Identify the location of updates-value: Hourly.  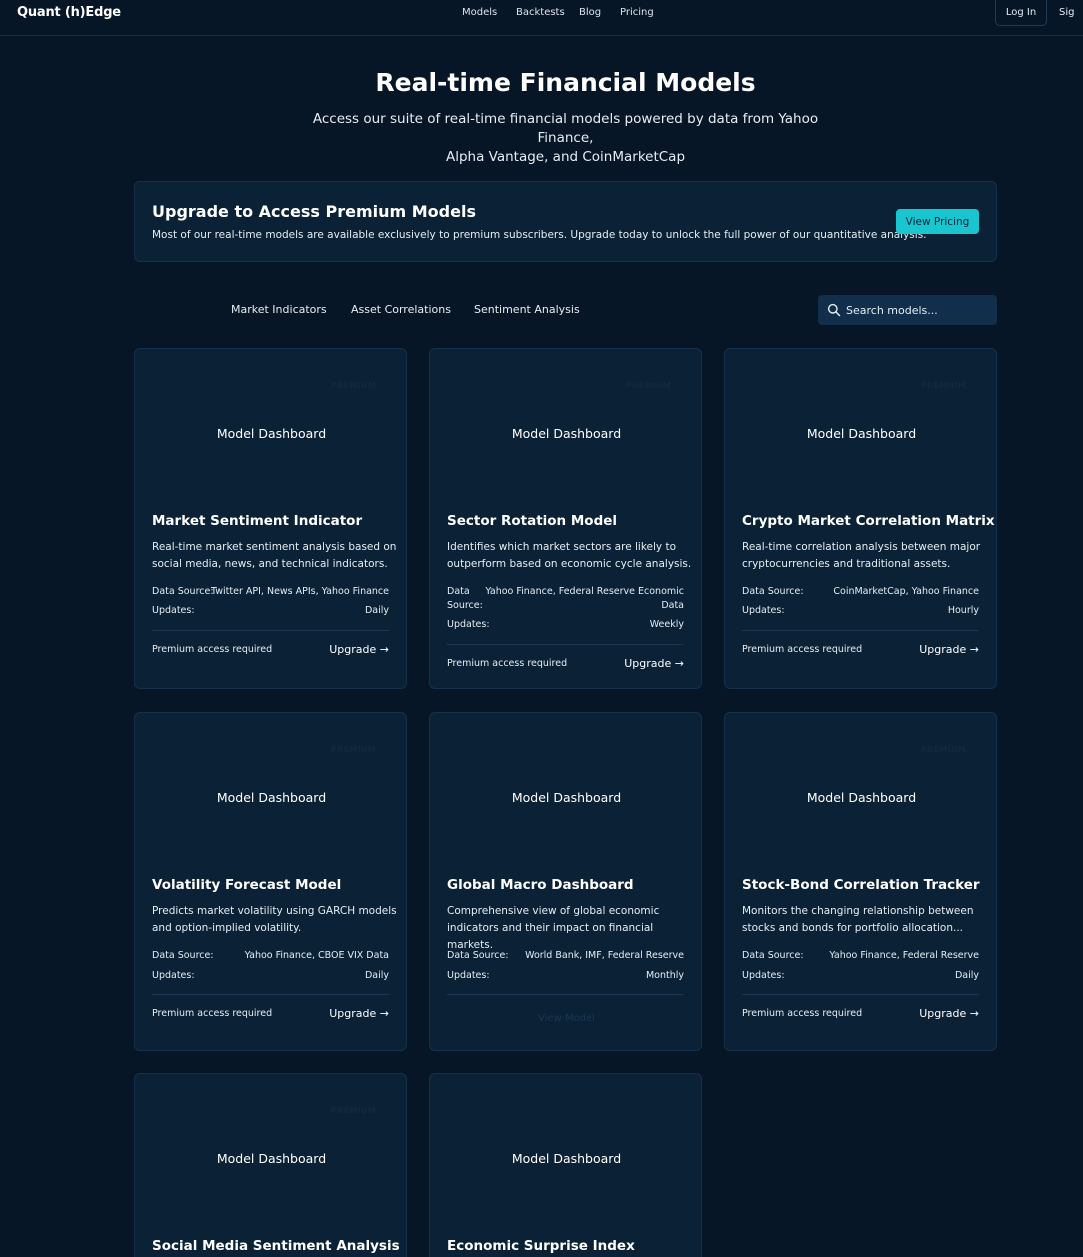
(963, 610).